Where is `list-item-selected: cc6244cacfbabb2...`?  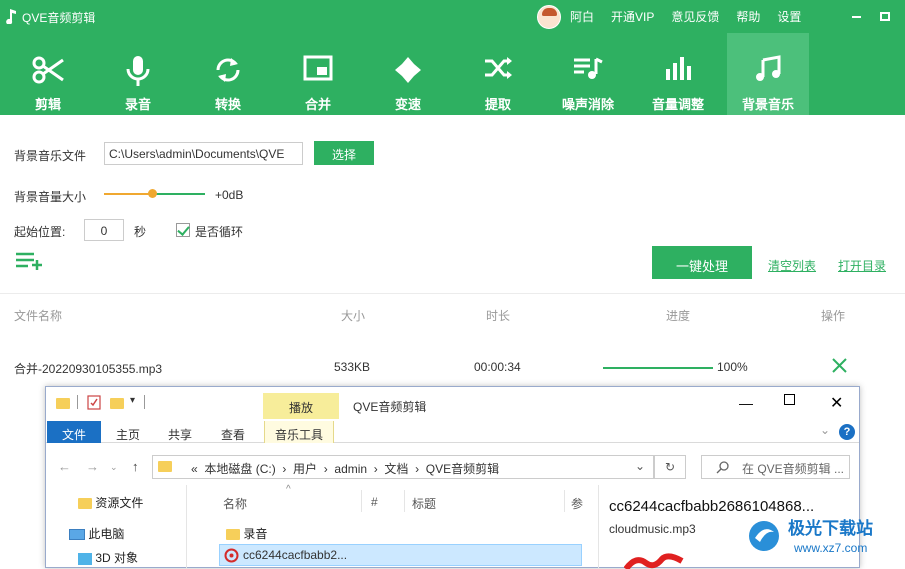 list-item-selected: cc6244cacfbabb2... is located at coordinates (400, 555).